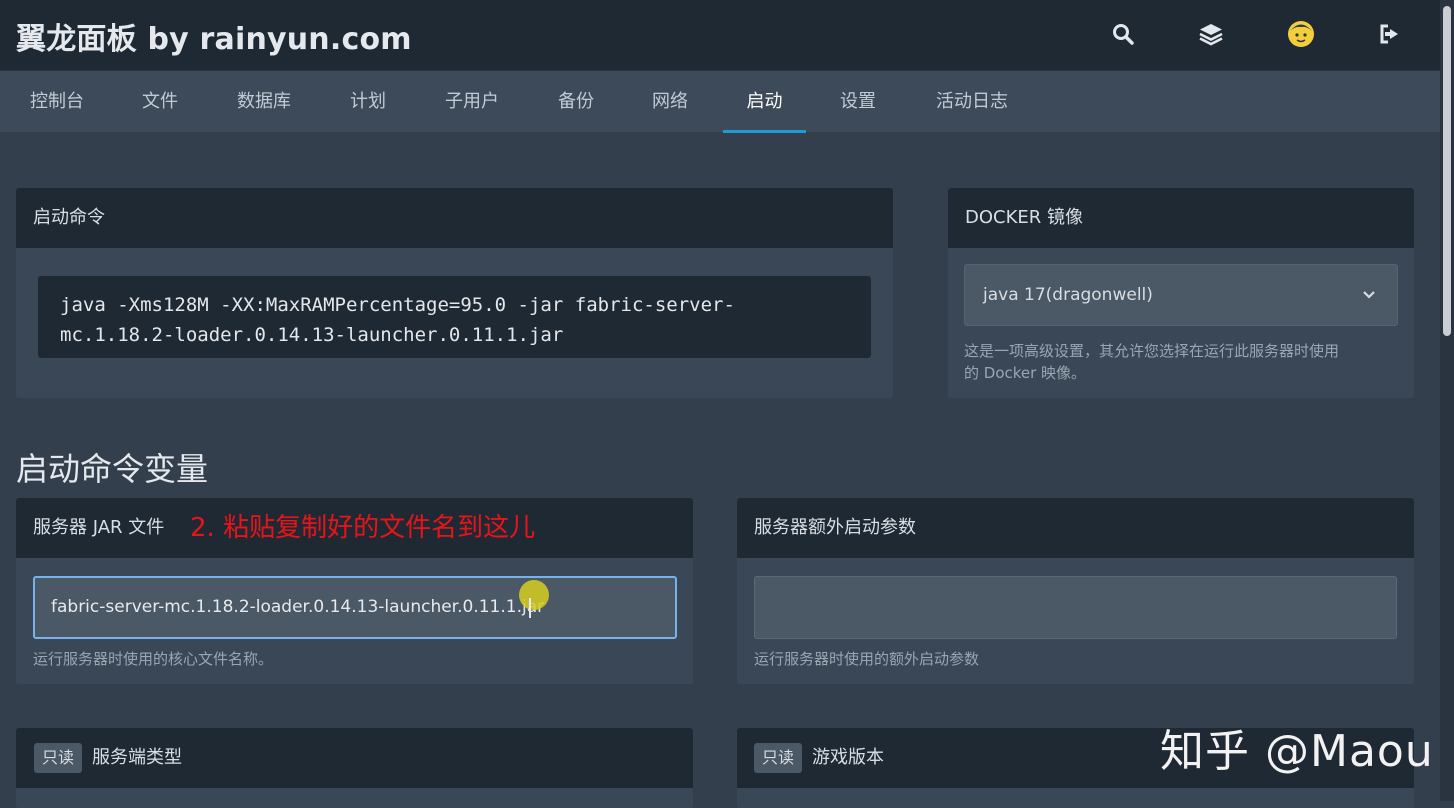 The image size is (1454, 808). I want to click on docker-image-heading: DOCKER 镜像, so click(1181, 218).